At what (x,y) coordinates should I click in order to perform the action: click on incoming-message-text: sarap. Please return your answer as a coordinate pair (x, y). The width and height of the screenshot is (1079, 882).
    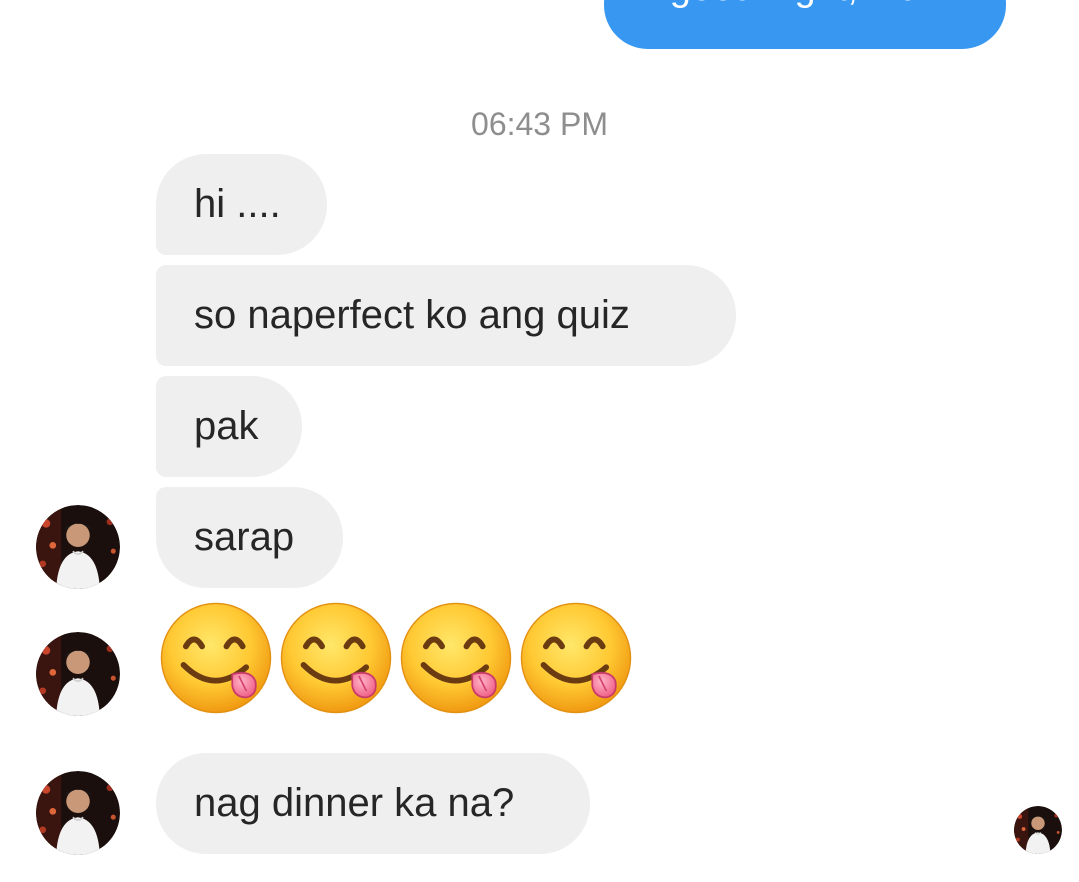
    Looking at the image, I should click on (244, 537).